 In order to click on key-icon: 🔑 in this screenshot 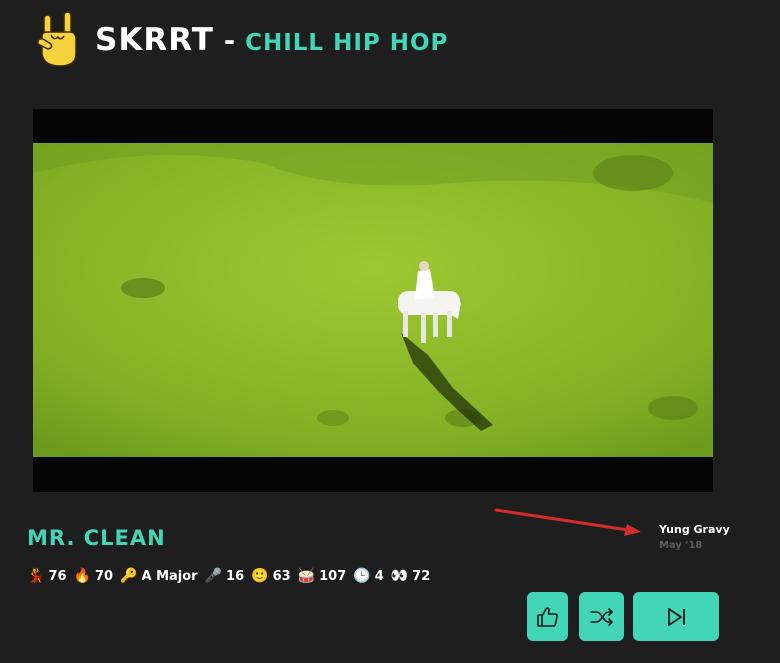, I will do `click(129, 576)`.